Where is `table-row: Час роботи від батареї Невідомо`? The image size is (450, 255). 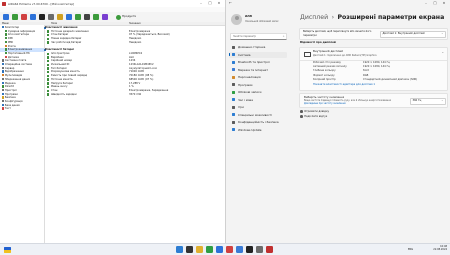 table-row: Час роботи від батареї Невідомо is located at coordinates (134, 43).